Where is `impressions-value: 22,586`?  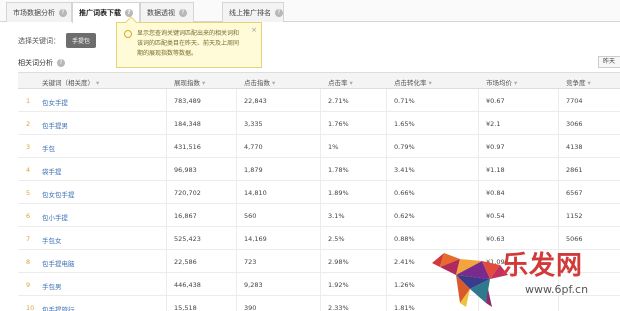
impressions-value: 22,586 is located at coordinates (185, 262).